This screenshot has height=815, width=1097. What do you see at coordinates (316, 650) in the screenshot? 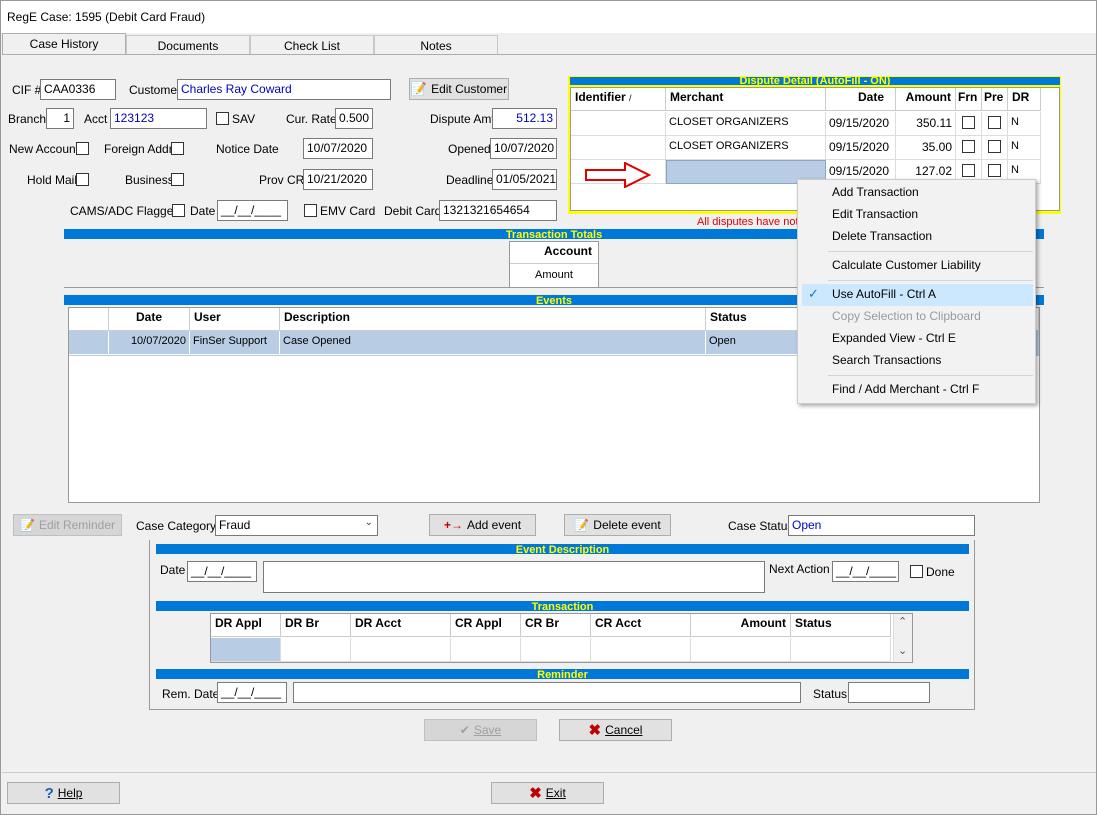
I see `trans-cell-dr-br` at bounding box center [316, 650].